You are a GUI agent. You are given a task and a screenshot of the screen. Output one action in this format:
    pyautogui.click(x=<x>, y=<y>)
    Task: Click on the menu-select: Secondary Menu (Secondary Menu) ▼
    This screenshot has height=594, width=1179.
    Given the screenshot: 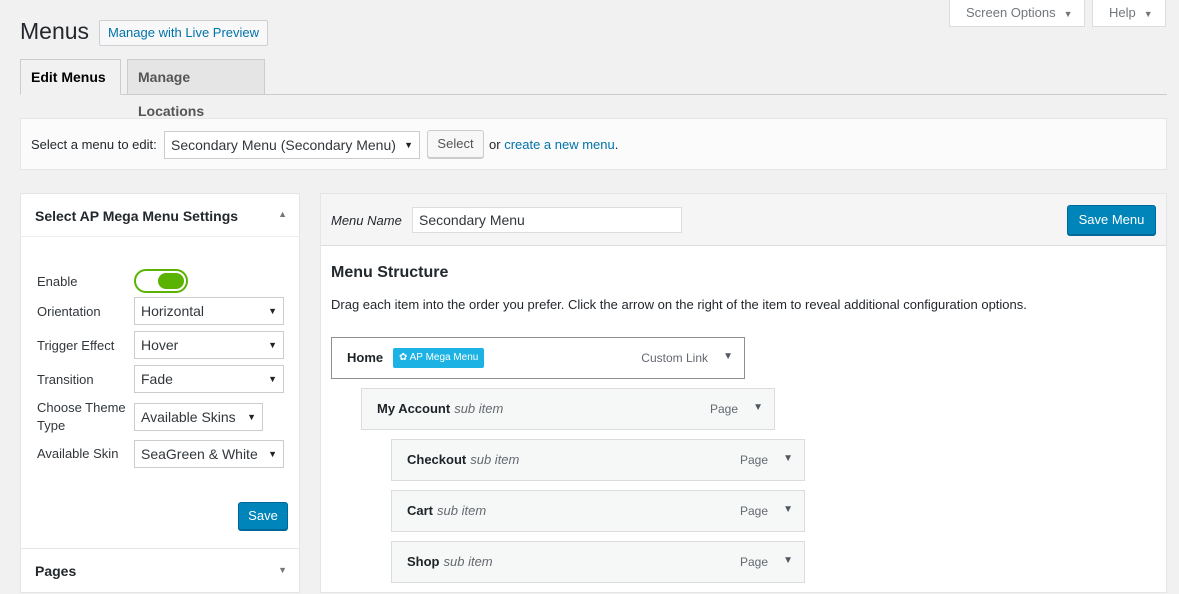 What is the action you would take?
    pyautogui.click(x=292, y=145)
    